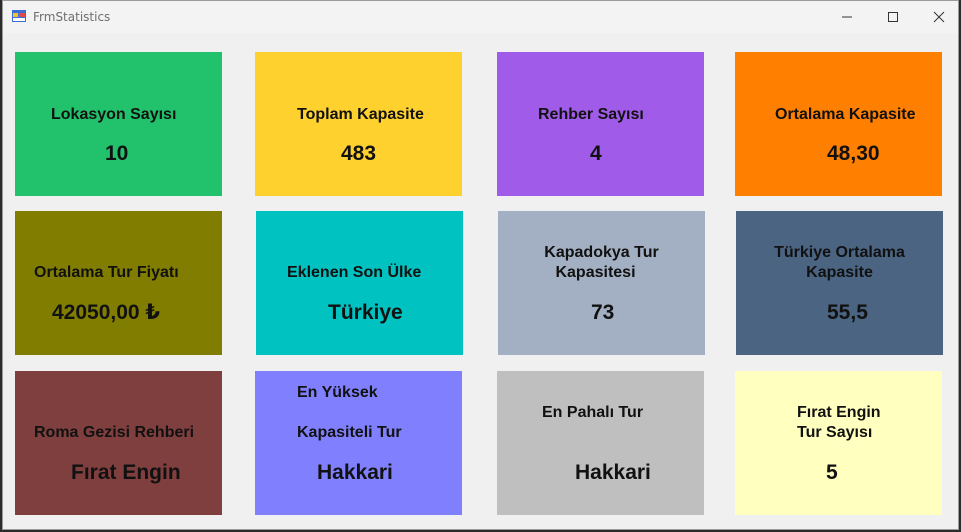 The image size is (961, 532). What do you see at coordinates (596, 153) in the screenshot?
I see `tile-value: 4` at bounding box center [596, 153].